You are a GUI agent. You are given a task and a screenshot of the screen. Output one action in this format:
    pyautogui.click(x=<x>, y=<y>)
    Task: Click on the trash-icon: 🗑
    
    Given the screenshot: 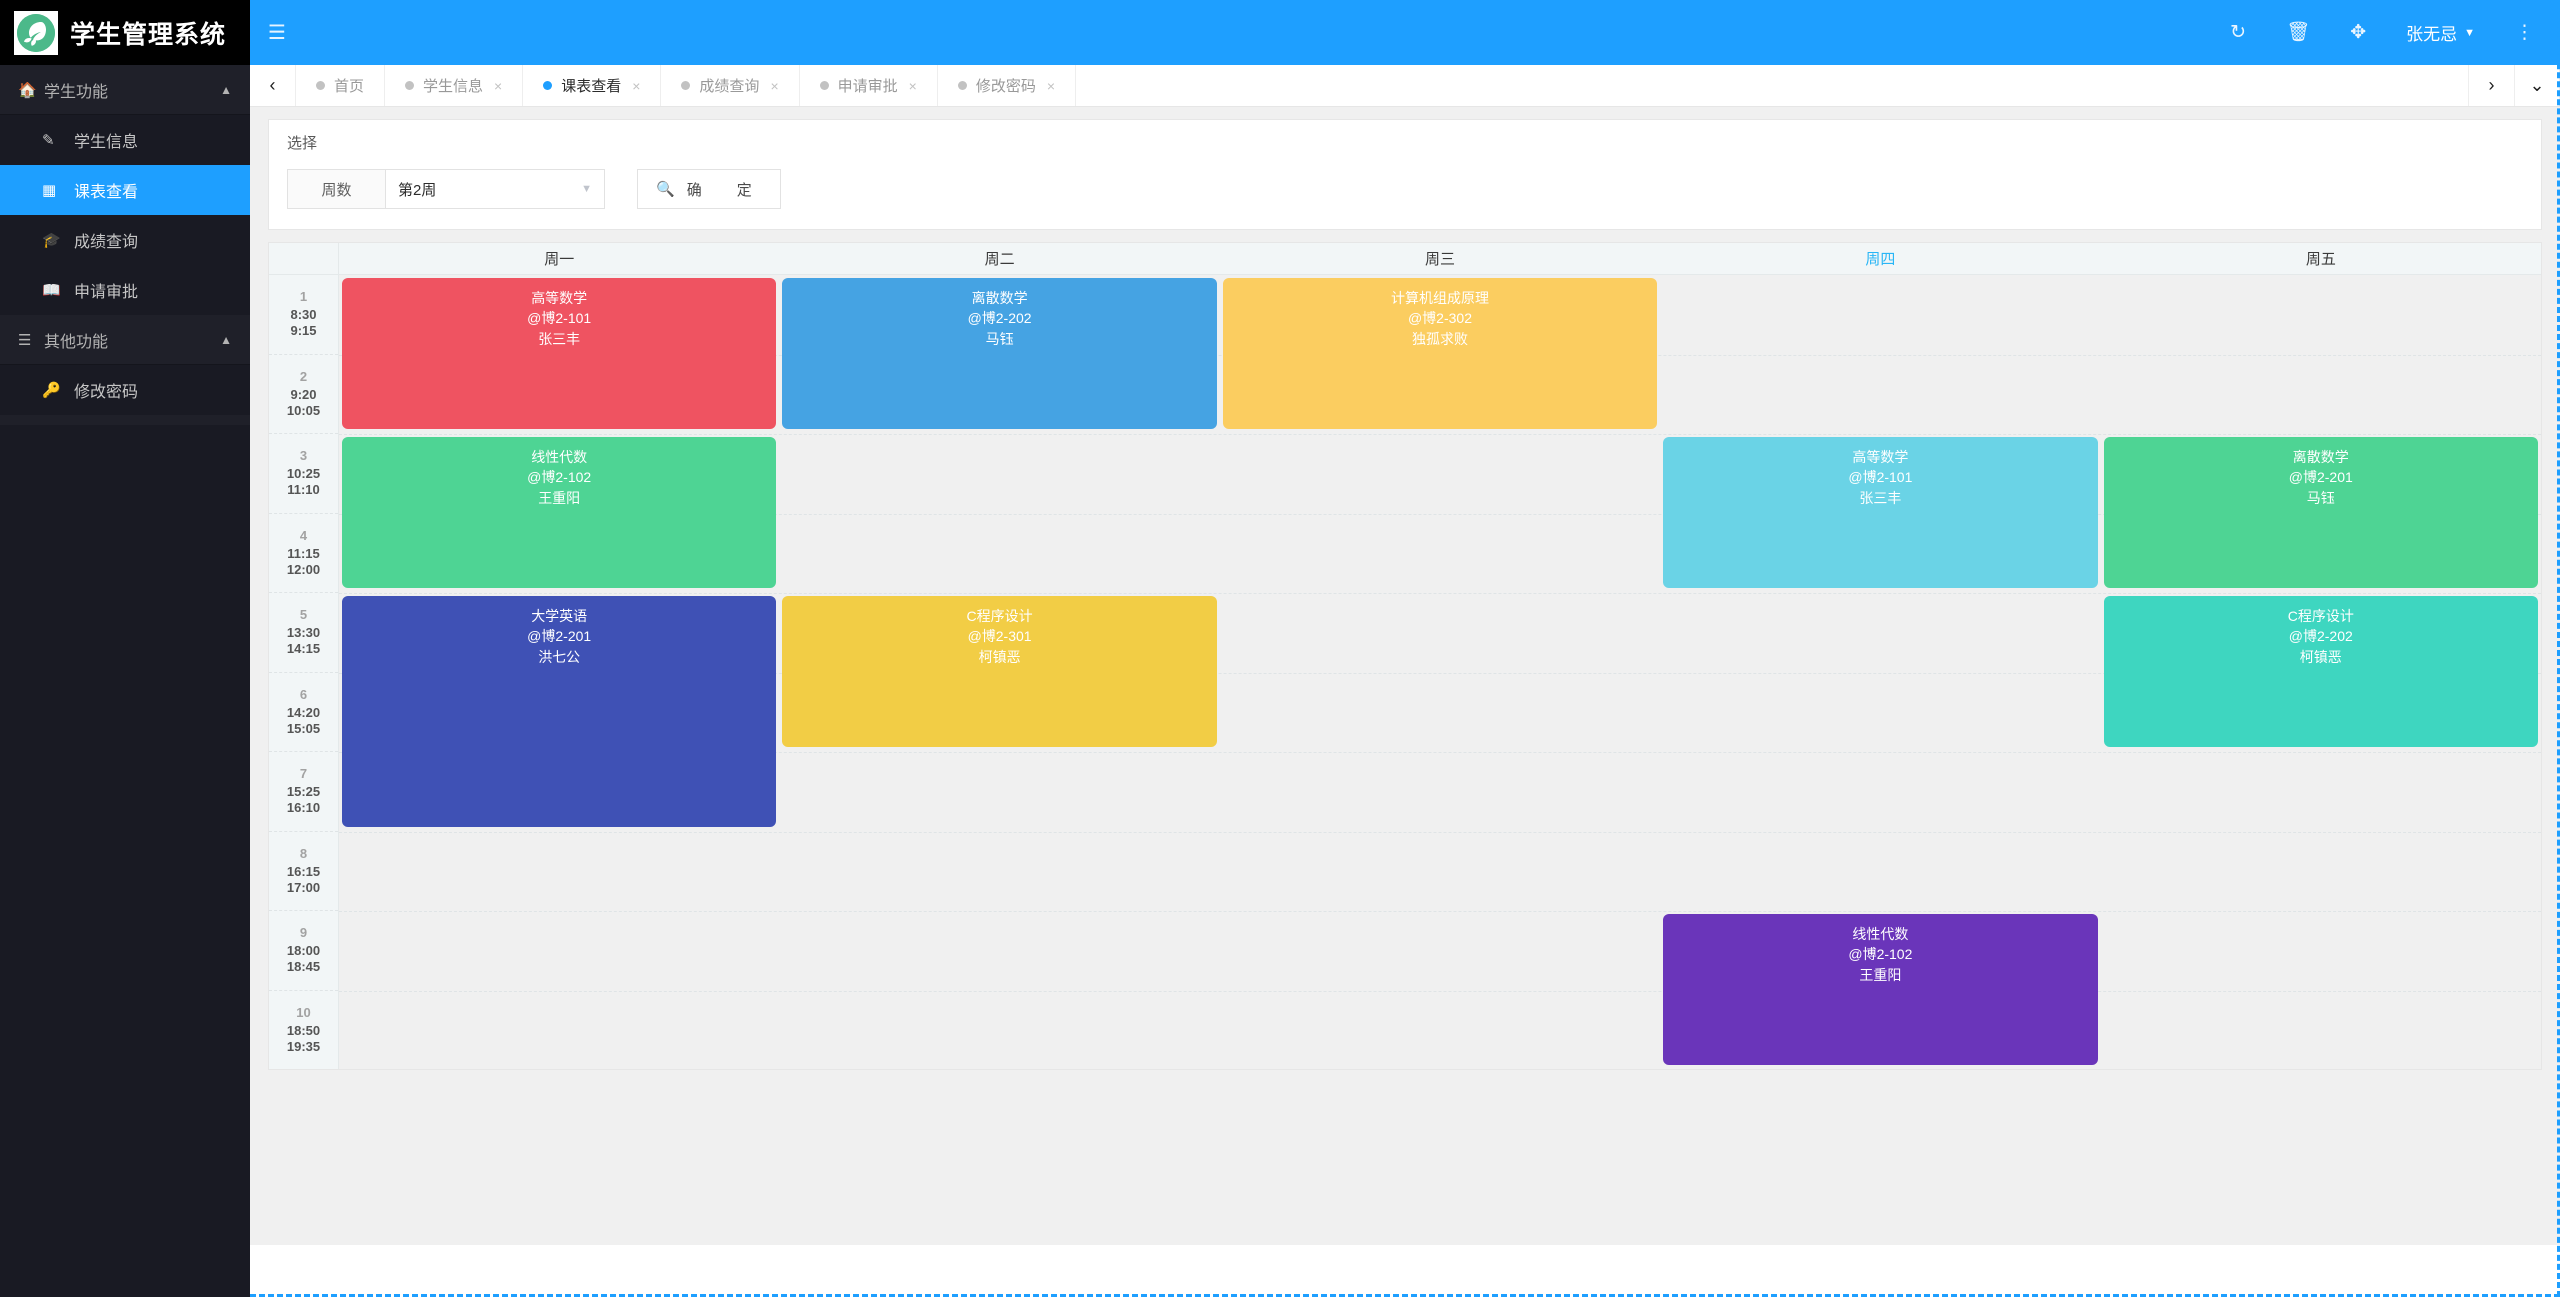 What is the action you would take?
    pyautogui.click(x=2298, y=32)
    